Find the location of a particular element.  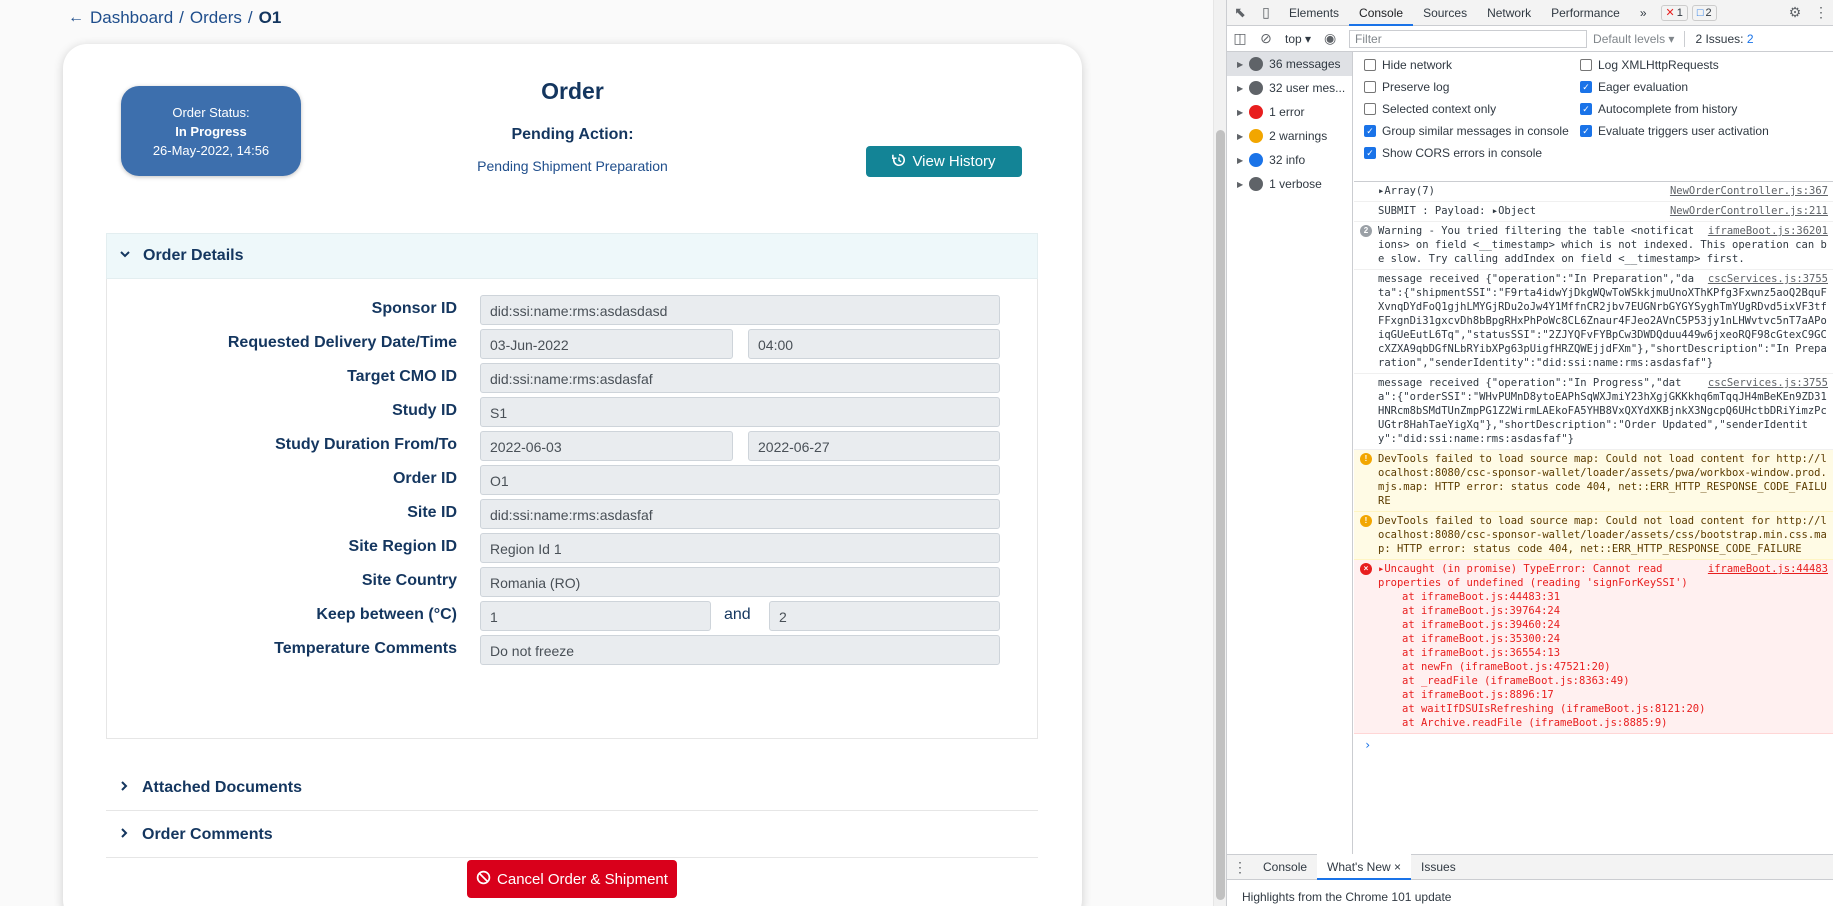

field-row: Order ID O1 is located at coordinates (573, 480).